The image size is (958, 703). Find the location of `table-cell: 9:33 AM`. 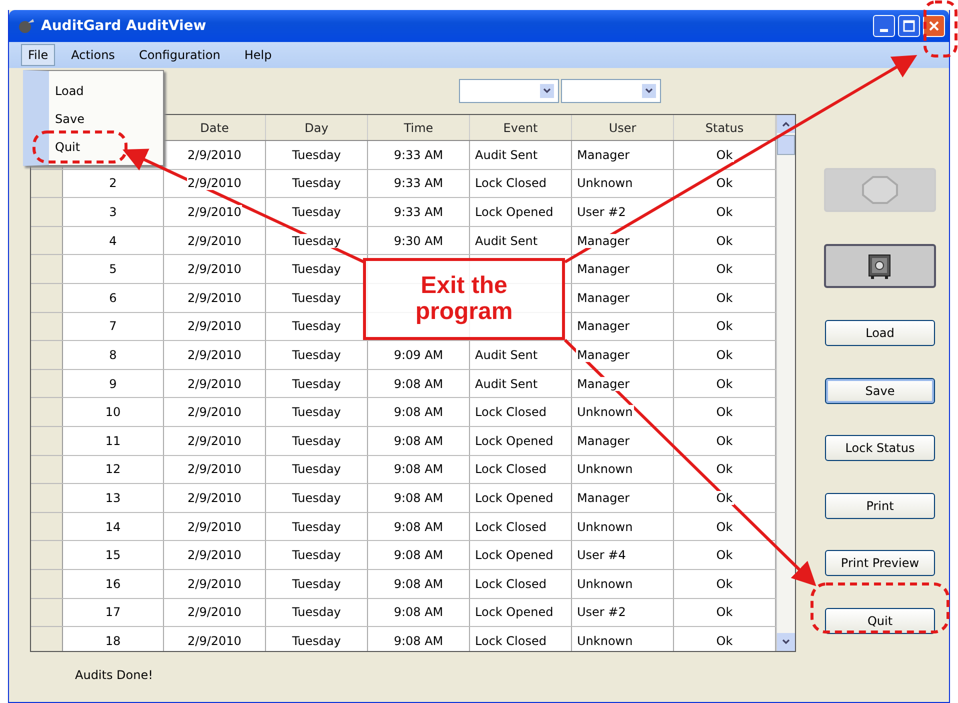

table-cell: 9:33 AM is located at coordinates (418, 211).